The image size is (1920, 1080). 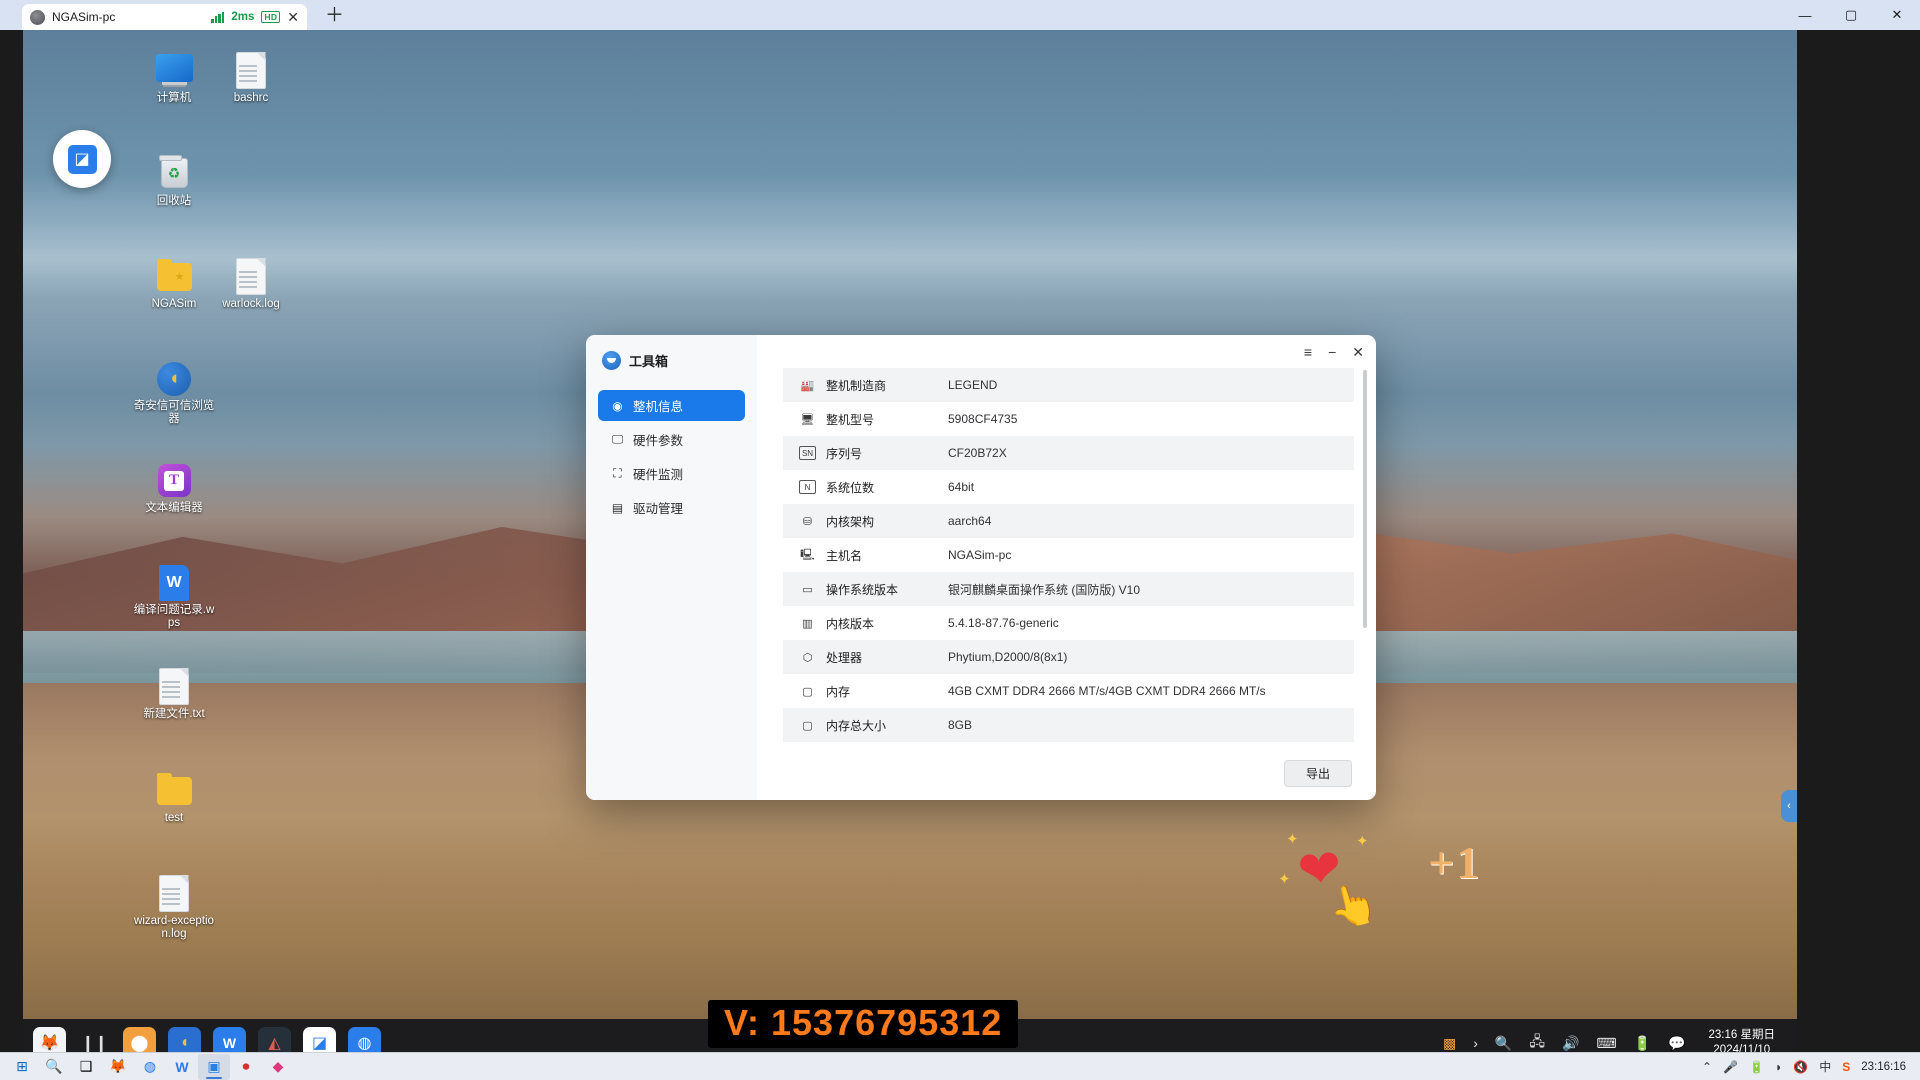 What do you see at coordinates (1707, 1067) in the screenshot?
I see `show-hidden-icons: ⌃` at bounding box center [1707, 1067].